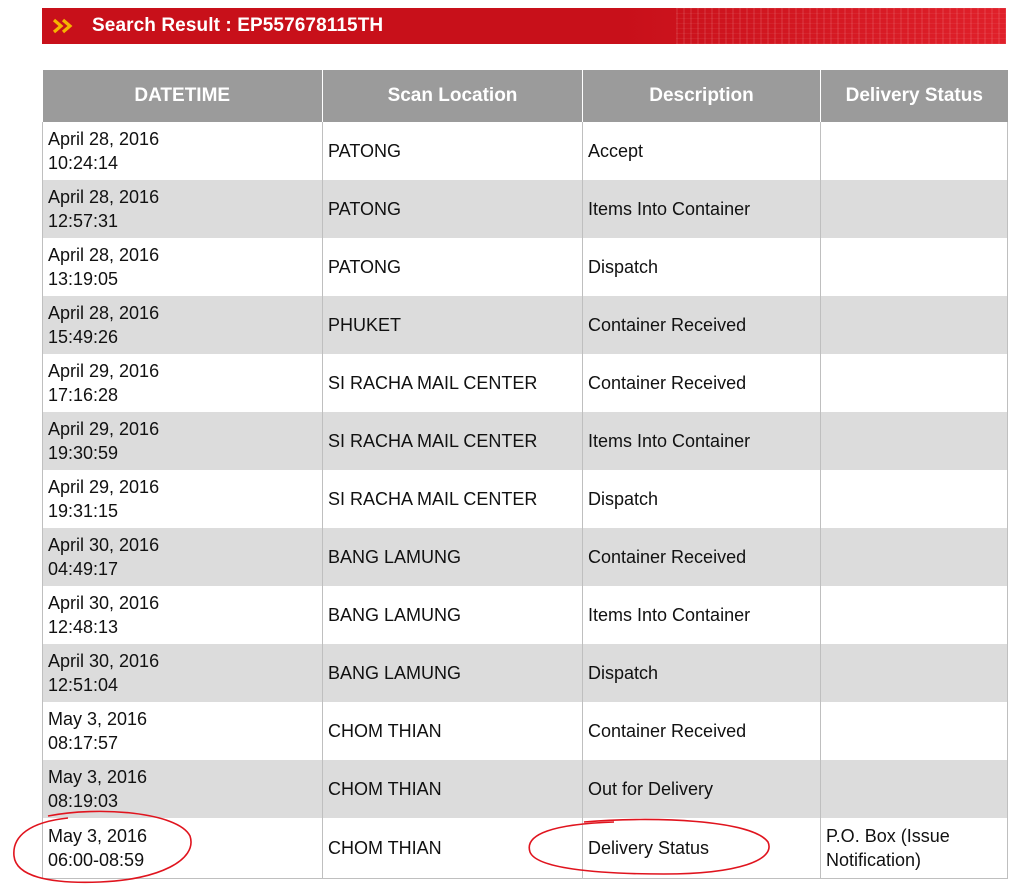 The width and height of the screenshot is (1024, 890). What do you see at coordinates (701, 848) in the screenshot?
I see `description-cell: Delivery Status` at bounding box center [701, 848].